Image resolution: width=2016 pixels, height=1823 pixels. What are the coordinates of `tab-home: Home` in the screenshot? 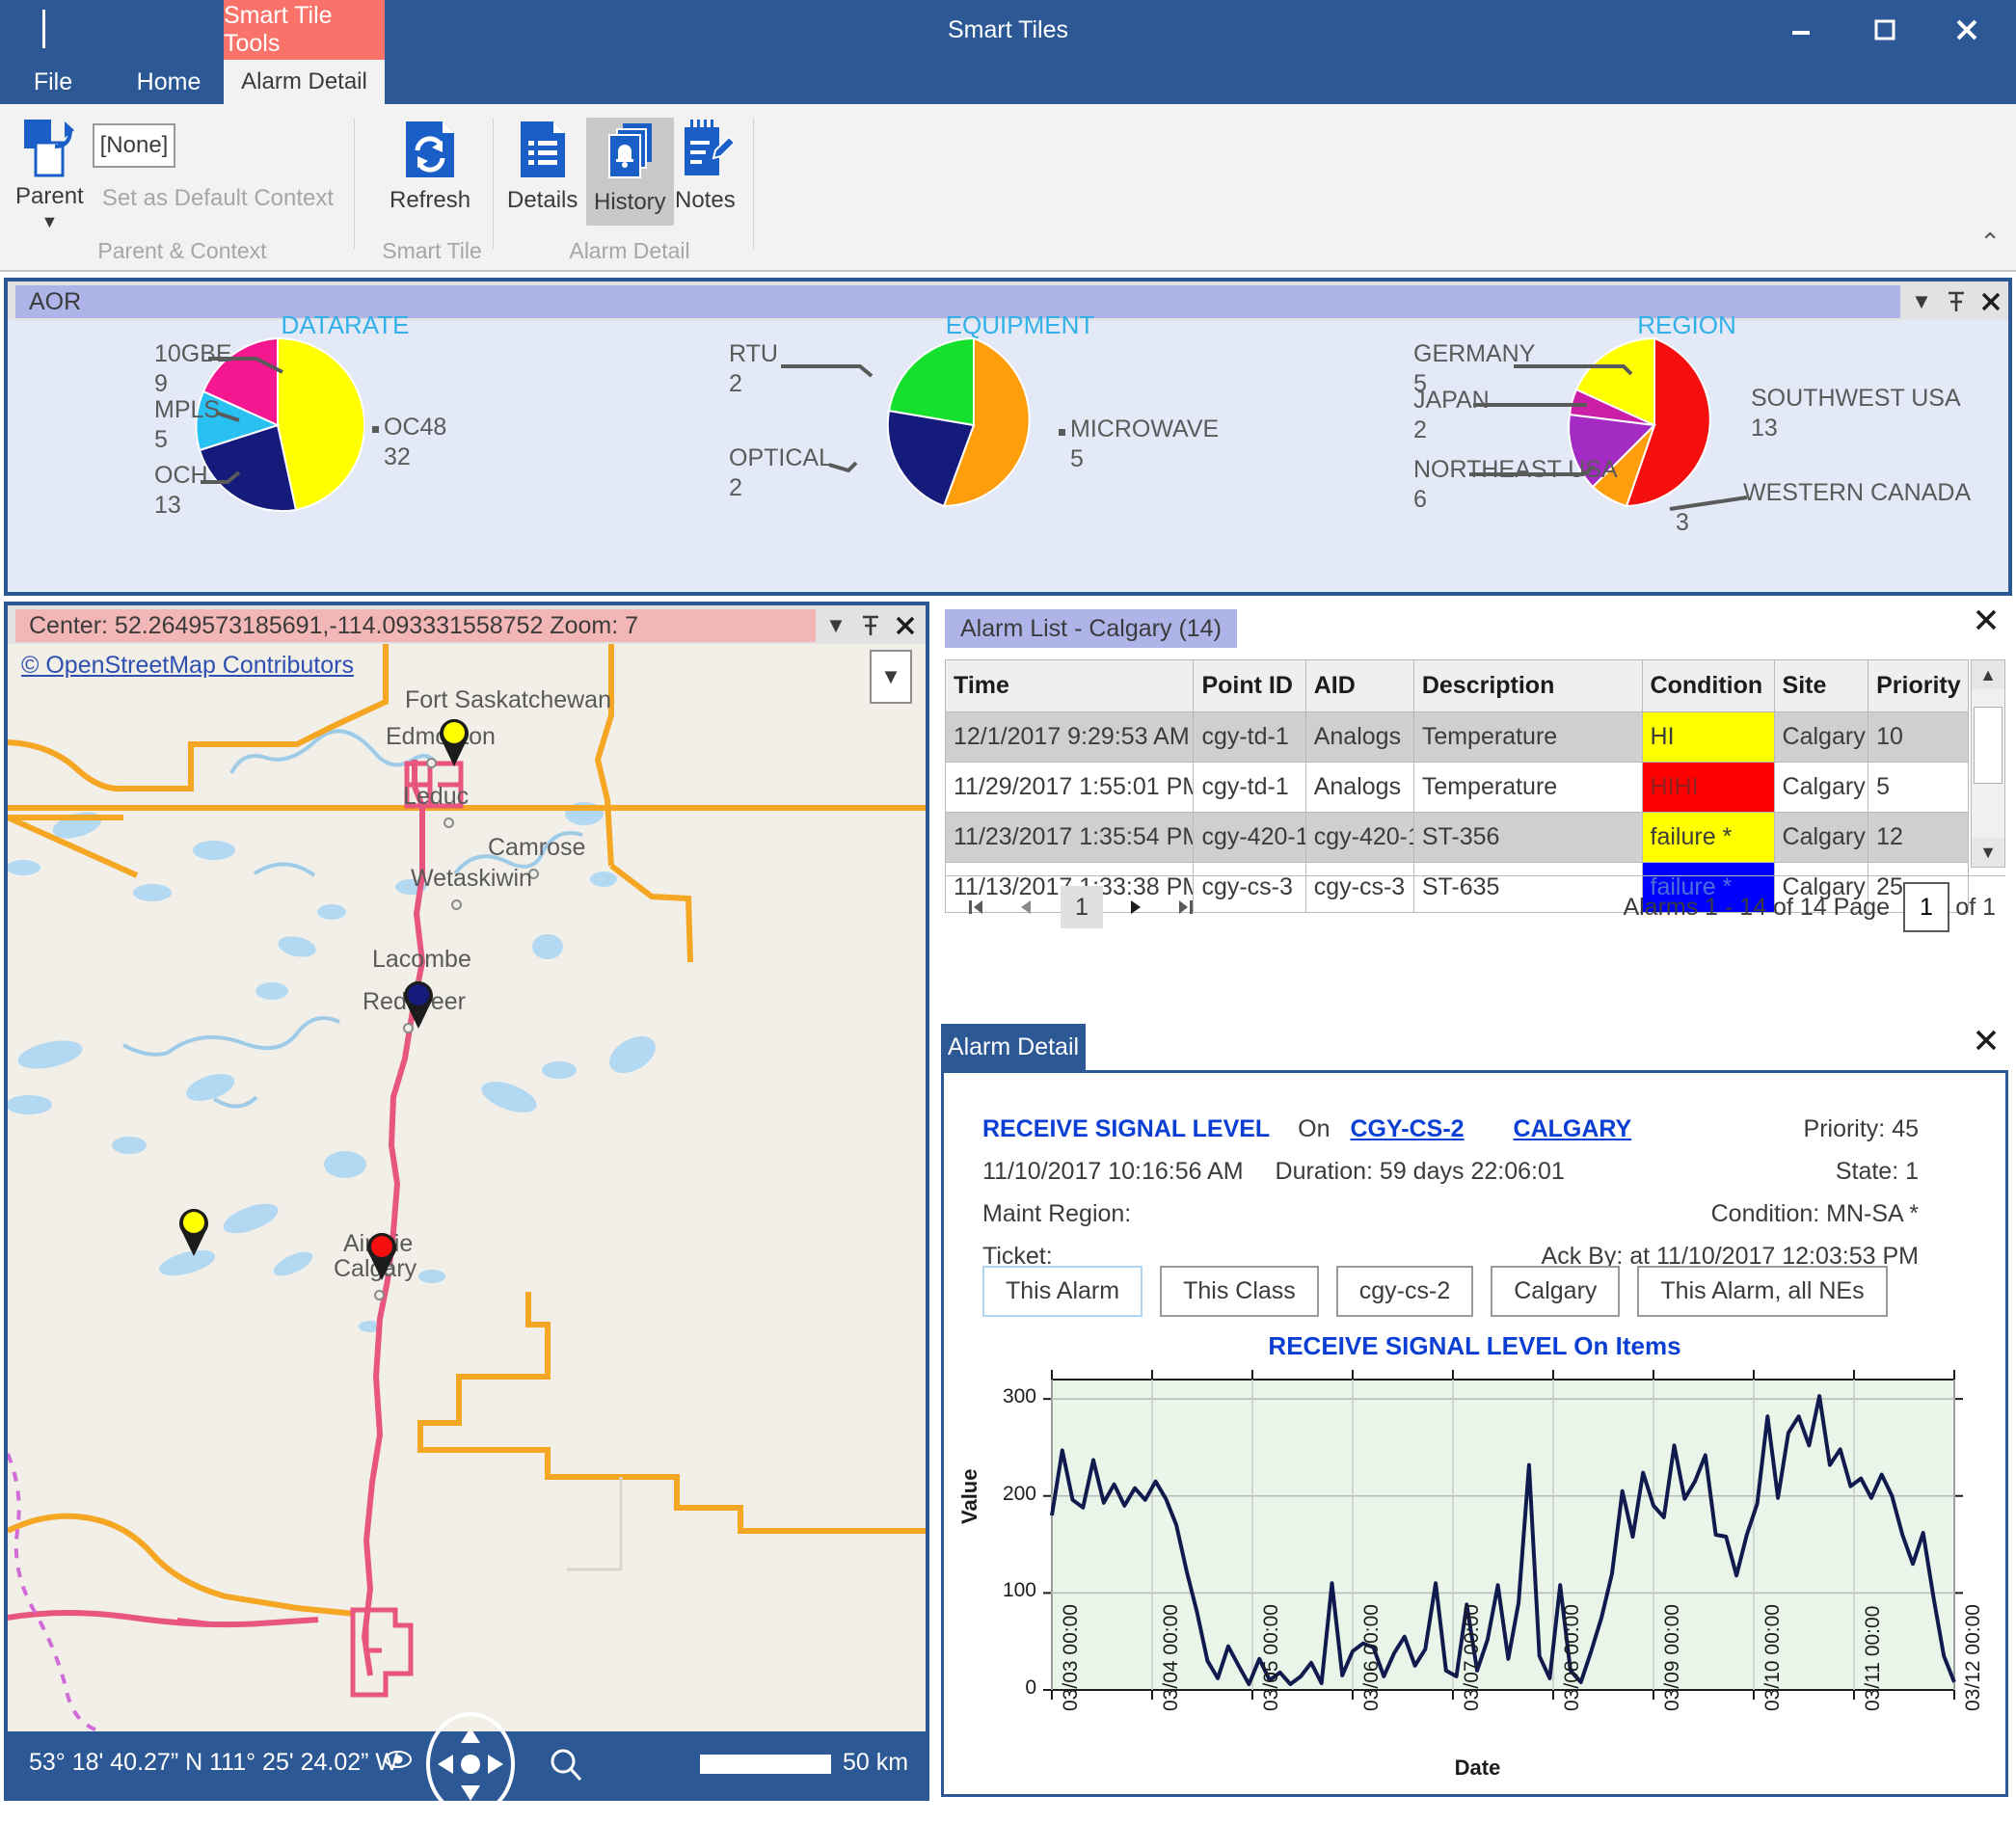 It's located at (169, 82).